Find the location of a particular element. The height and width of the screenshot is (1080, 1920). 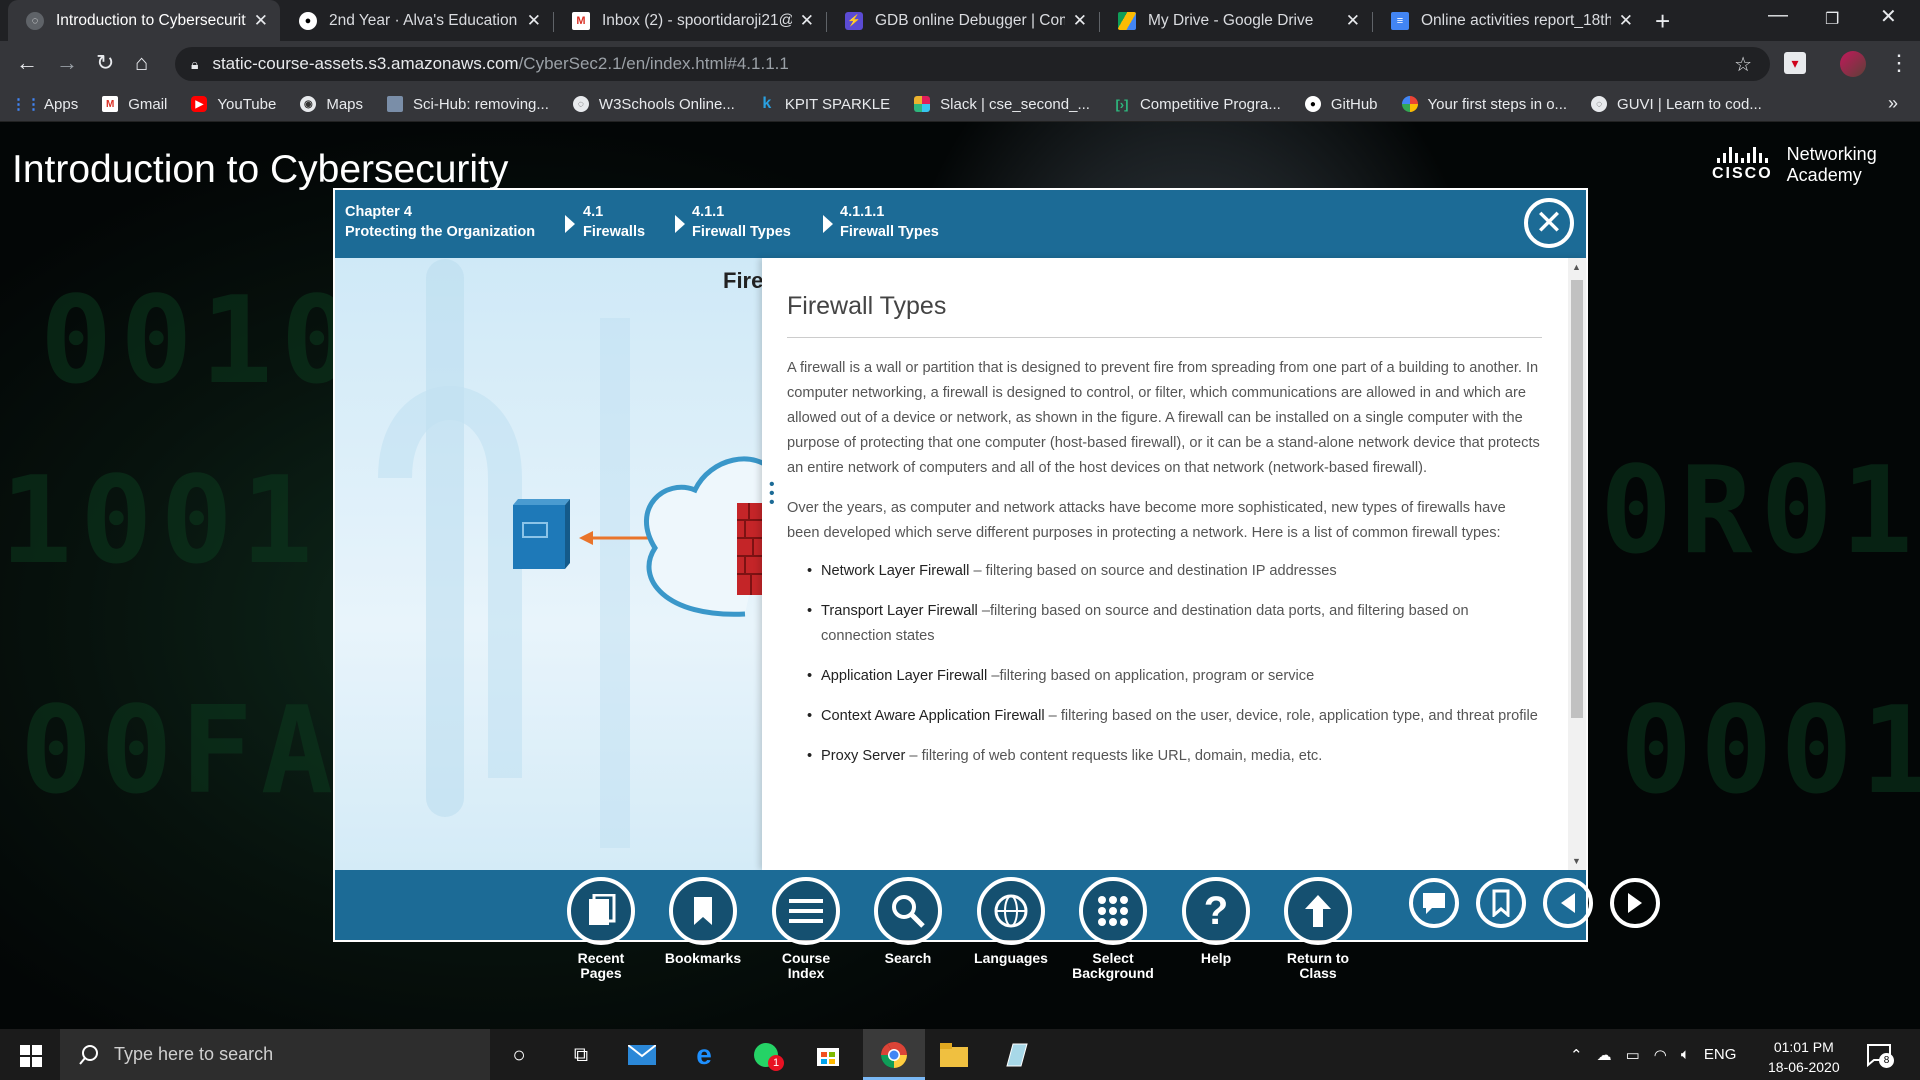

previous-page-button is located at coordinates (1568, 903).